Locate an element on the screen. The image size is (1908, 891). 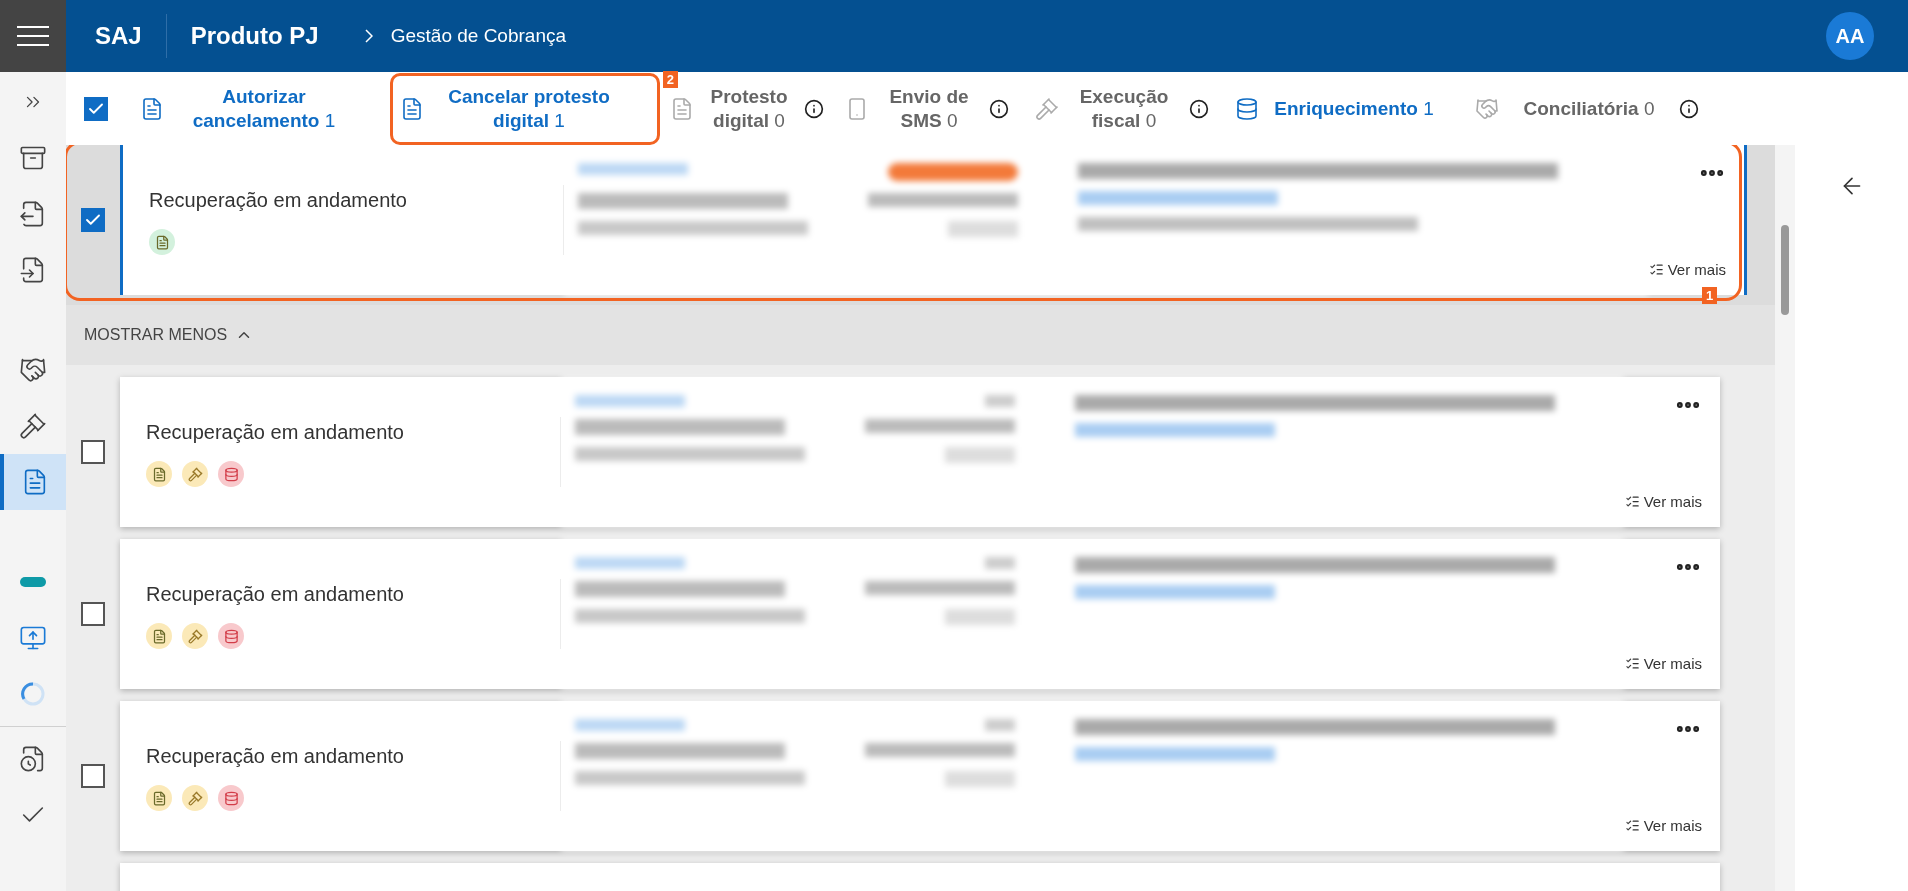
action-button: Conciliatória 0 is located at coordinates (1589, 108).